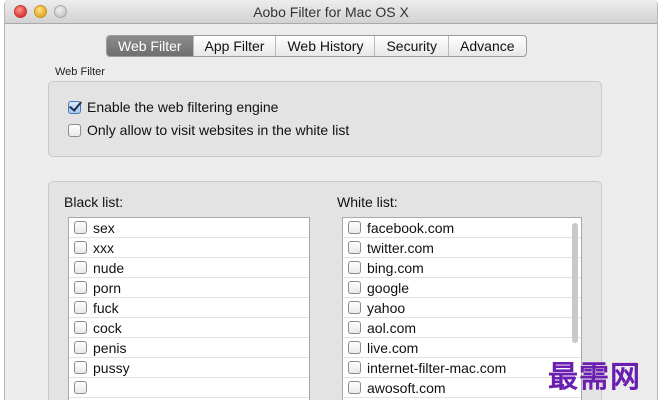 The image size is (662, 400). I want to click on black-list-item-row: sex, so click(189, 228).